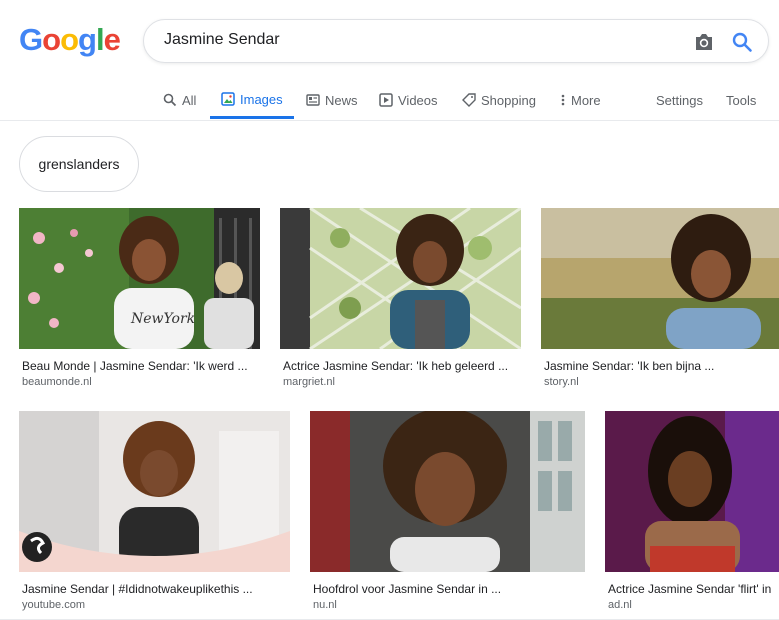 The height and width of the screenshot is (620, 779). I want to click on result-source: margriet.nl, so click(309, 382).